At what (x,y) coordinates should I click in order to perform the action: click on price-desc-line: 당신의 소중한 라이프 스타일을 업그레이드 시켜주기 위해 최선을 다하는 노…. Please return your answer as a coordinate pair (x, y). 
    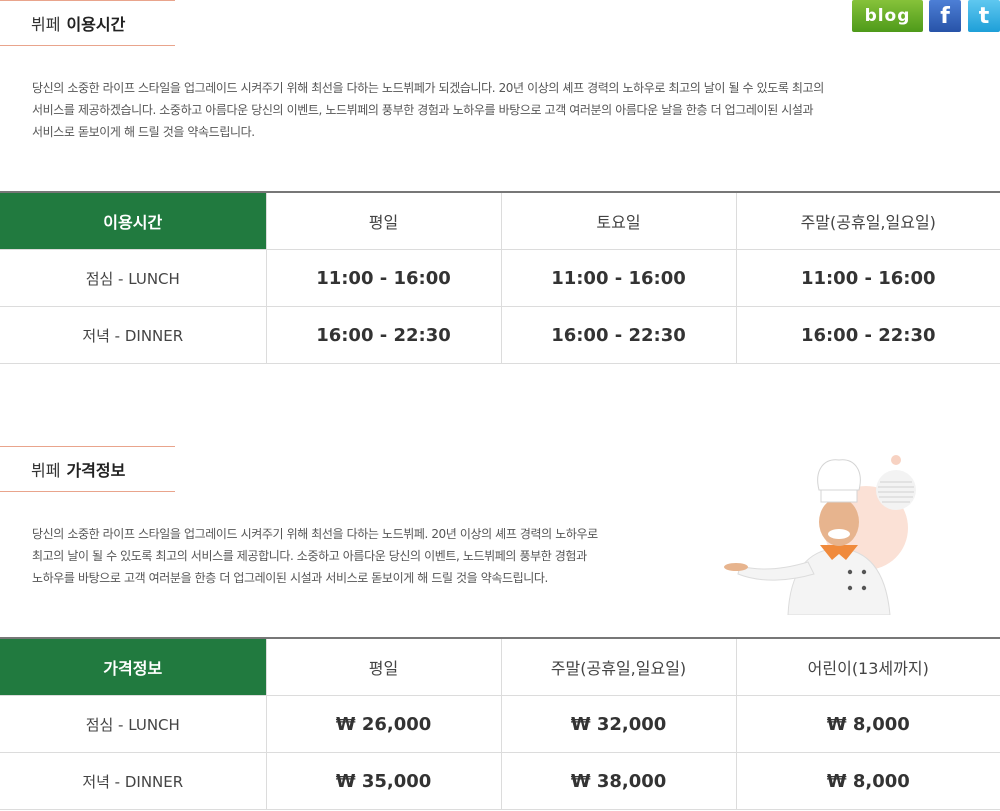
    Looking at the image, I should click on (315, 534).